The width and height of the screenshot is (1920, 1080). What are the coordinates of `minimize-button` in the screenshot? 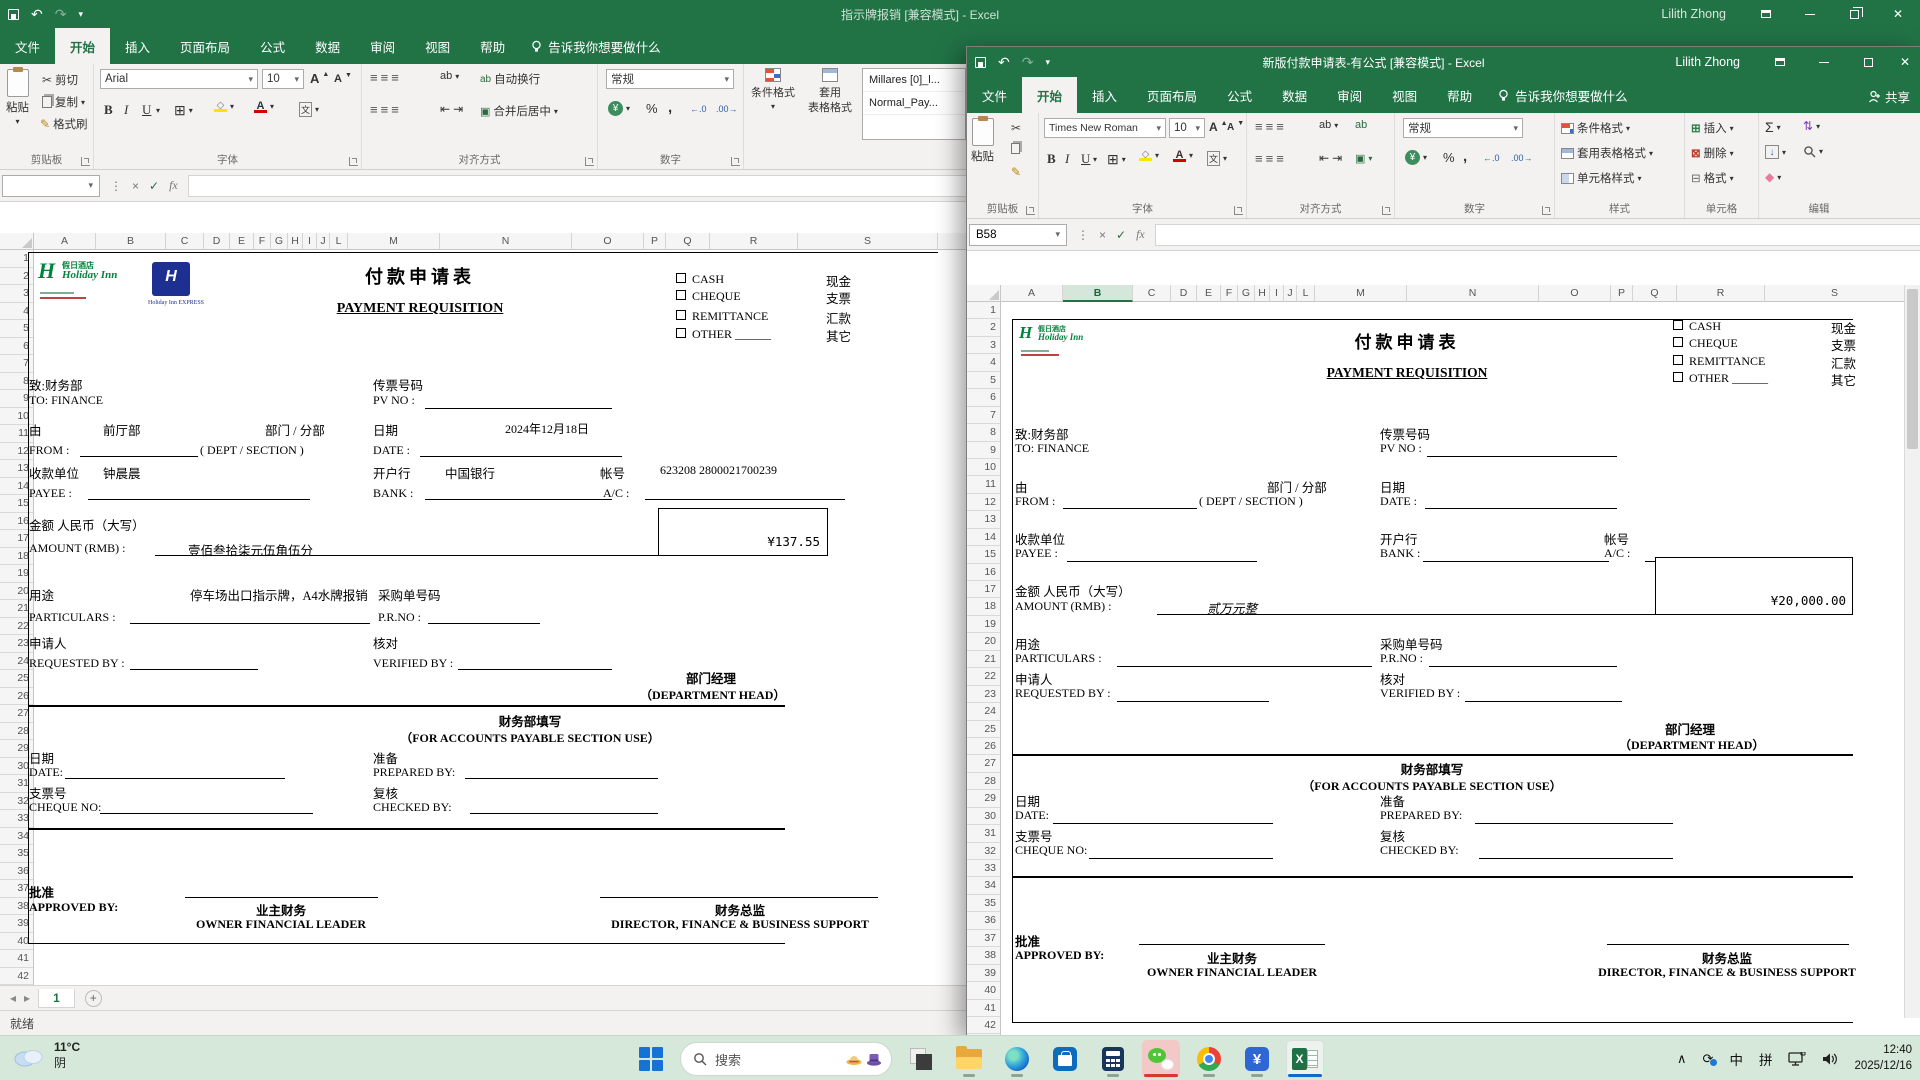 It's located at (1810, 14).